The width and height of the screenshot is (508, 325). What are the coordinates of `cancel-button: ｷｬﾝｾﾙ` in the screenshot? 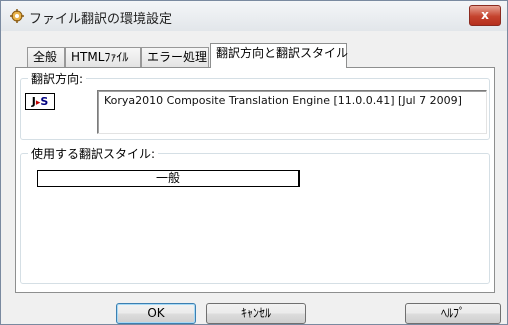 It's located at (256, 313).